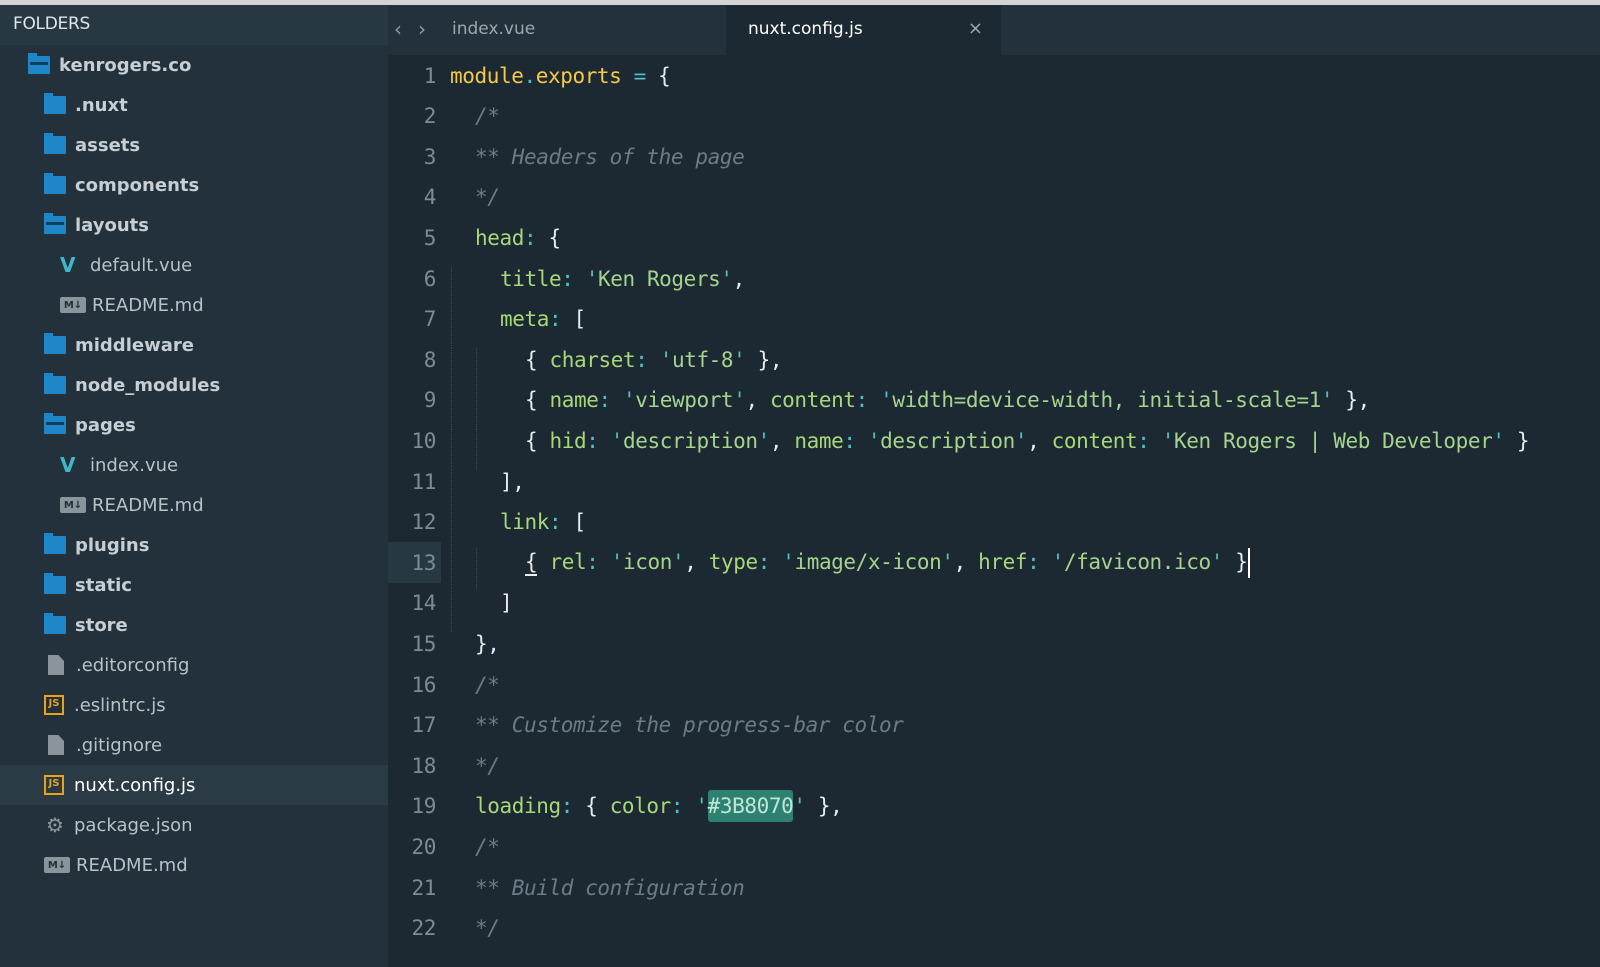 The image size is (1600, 967). What do you see at coordinates (194, 185) in the screenshot?
I see `tree-item: components` at bounding box center [194, 185].